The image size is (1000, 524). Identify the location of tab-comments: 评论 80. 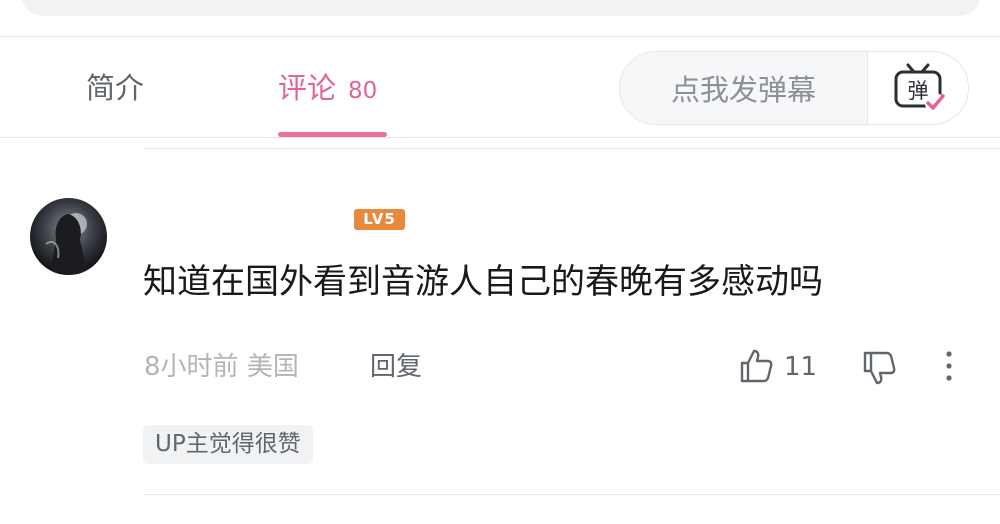
(327, 89).